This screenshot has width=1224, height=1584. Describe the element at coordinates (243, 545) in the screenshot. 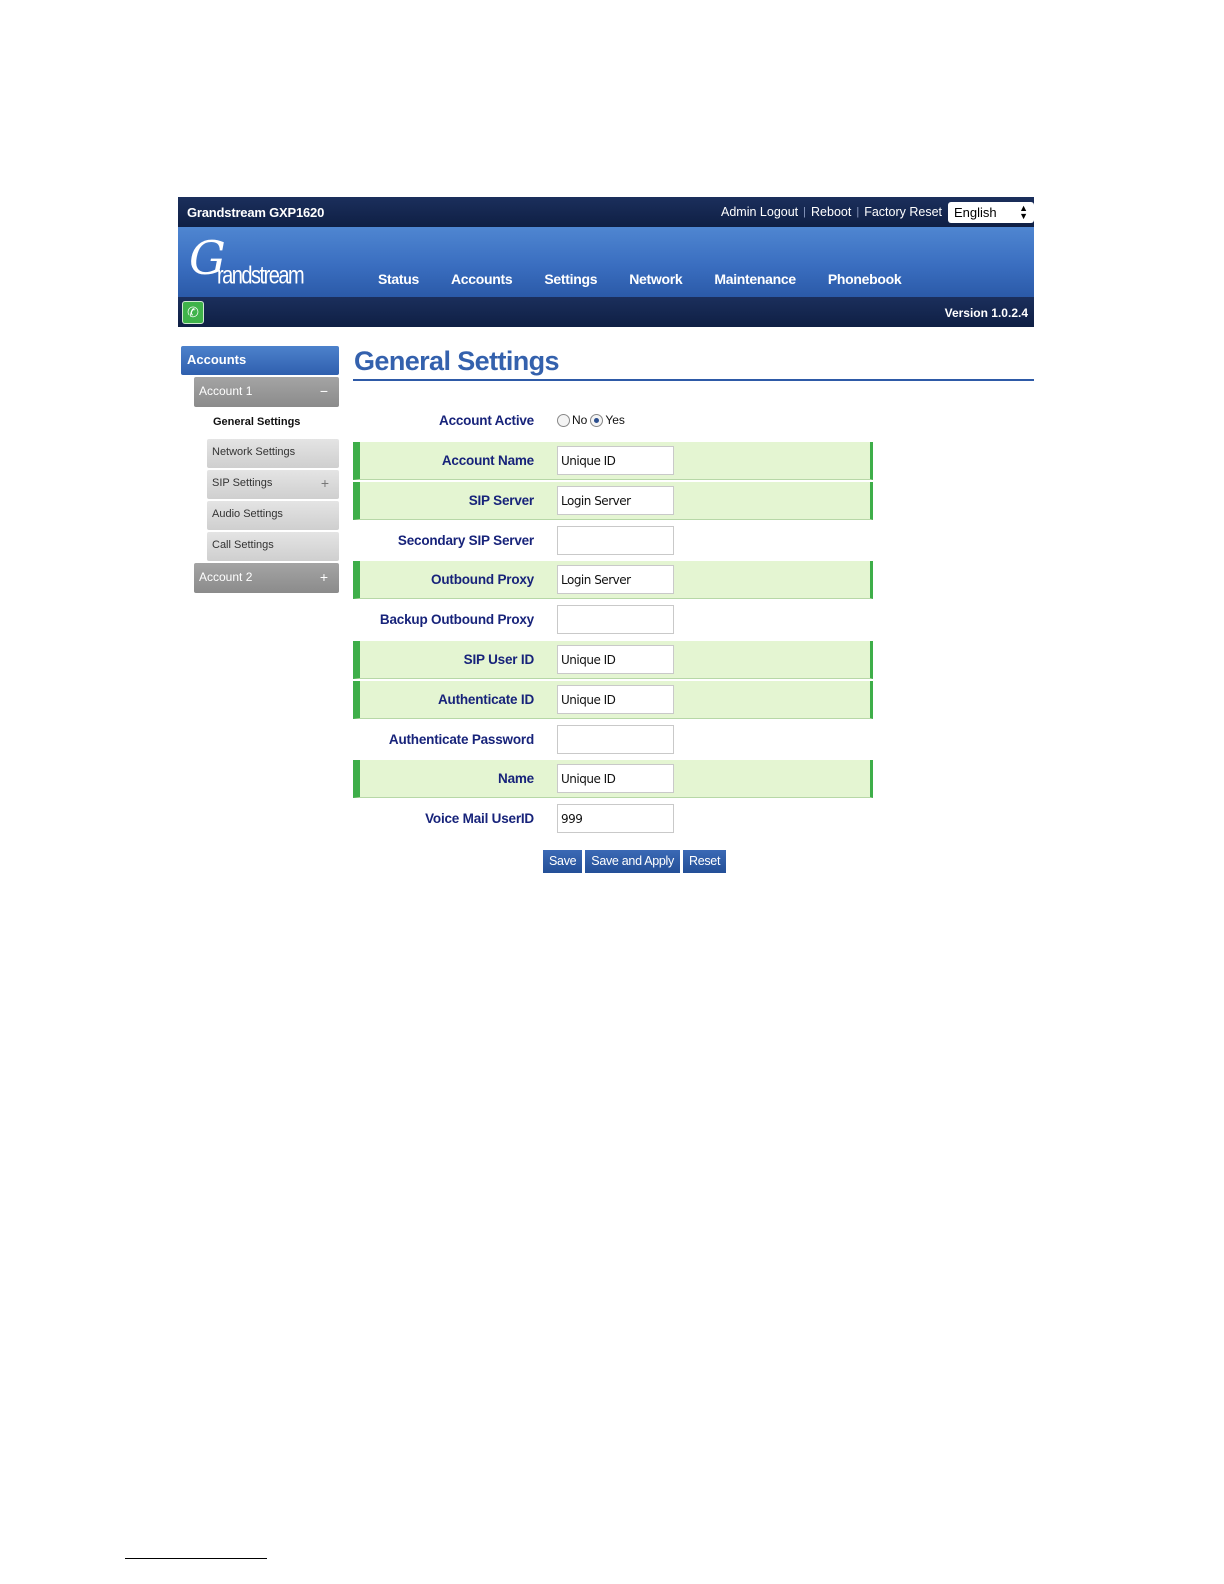

I see `sidebar-item-label: Call Settings` at that location.